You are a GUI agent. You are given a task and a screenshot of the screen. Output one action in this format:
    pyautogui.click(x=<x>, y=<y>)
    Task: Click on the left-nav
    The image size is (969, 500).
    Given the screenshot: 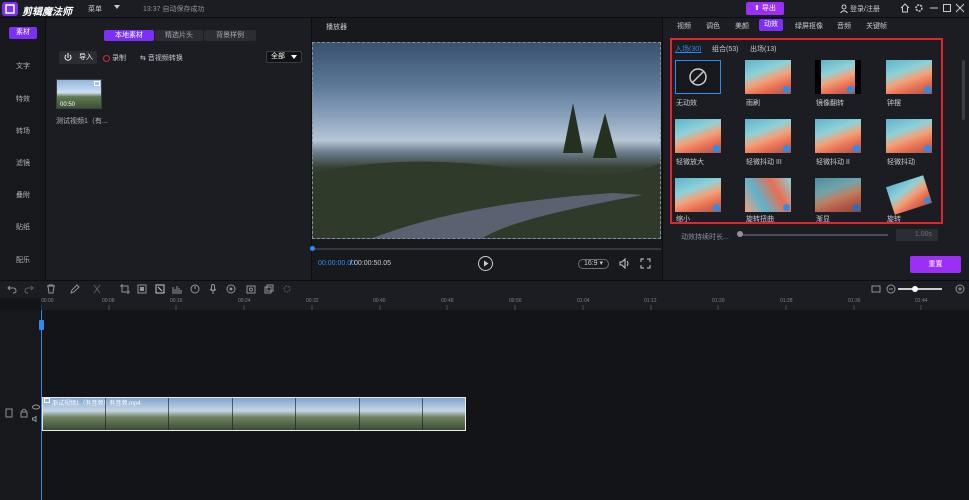 What is the action you would take?
    pyautogui.click(x=23, y=149)
    